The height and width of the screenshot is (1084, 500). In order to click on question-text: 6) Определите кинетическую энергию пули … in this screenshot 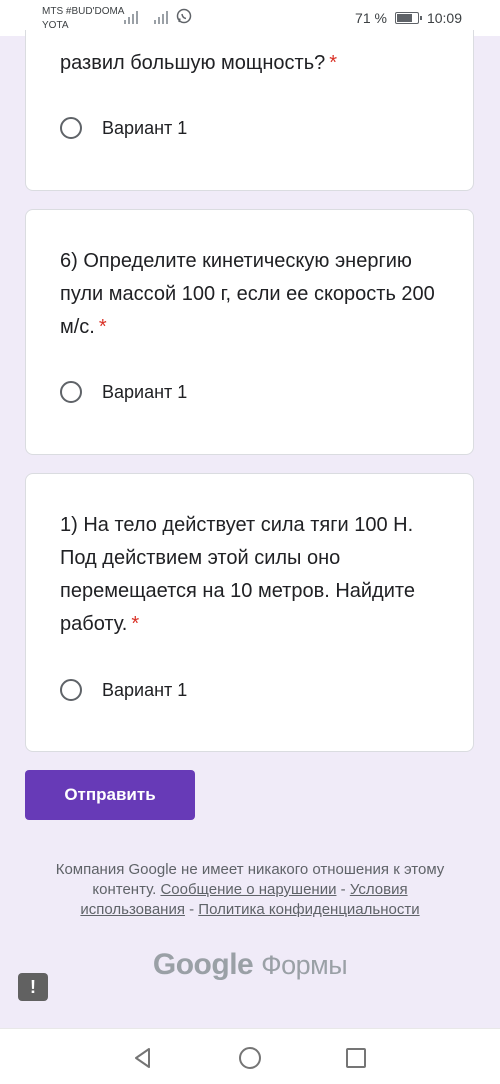, I will do `click(247, 294)`.